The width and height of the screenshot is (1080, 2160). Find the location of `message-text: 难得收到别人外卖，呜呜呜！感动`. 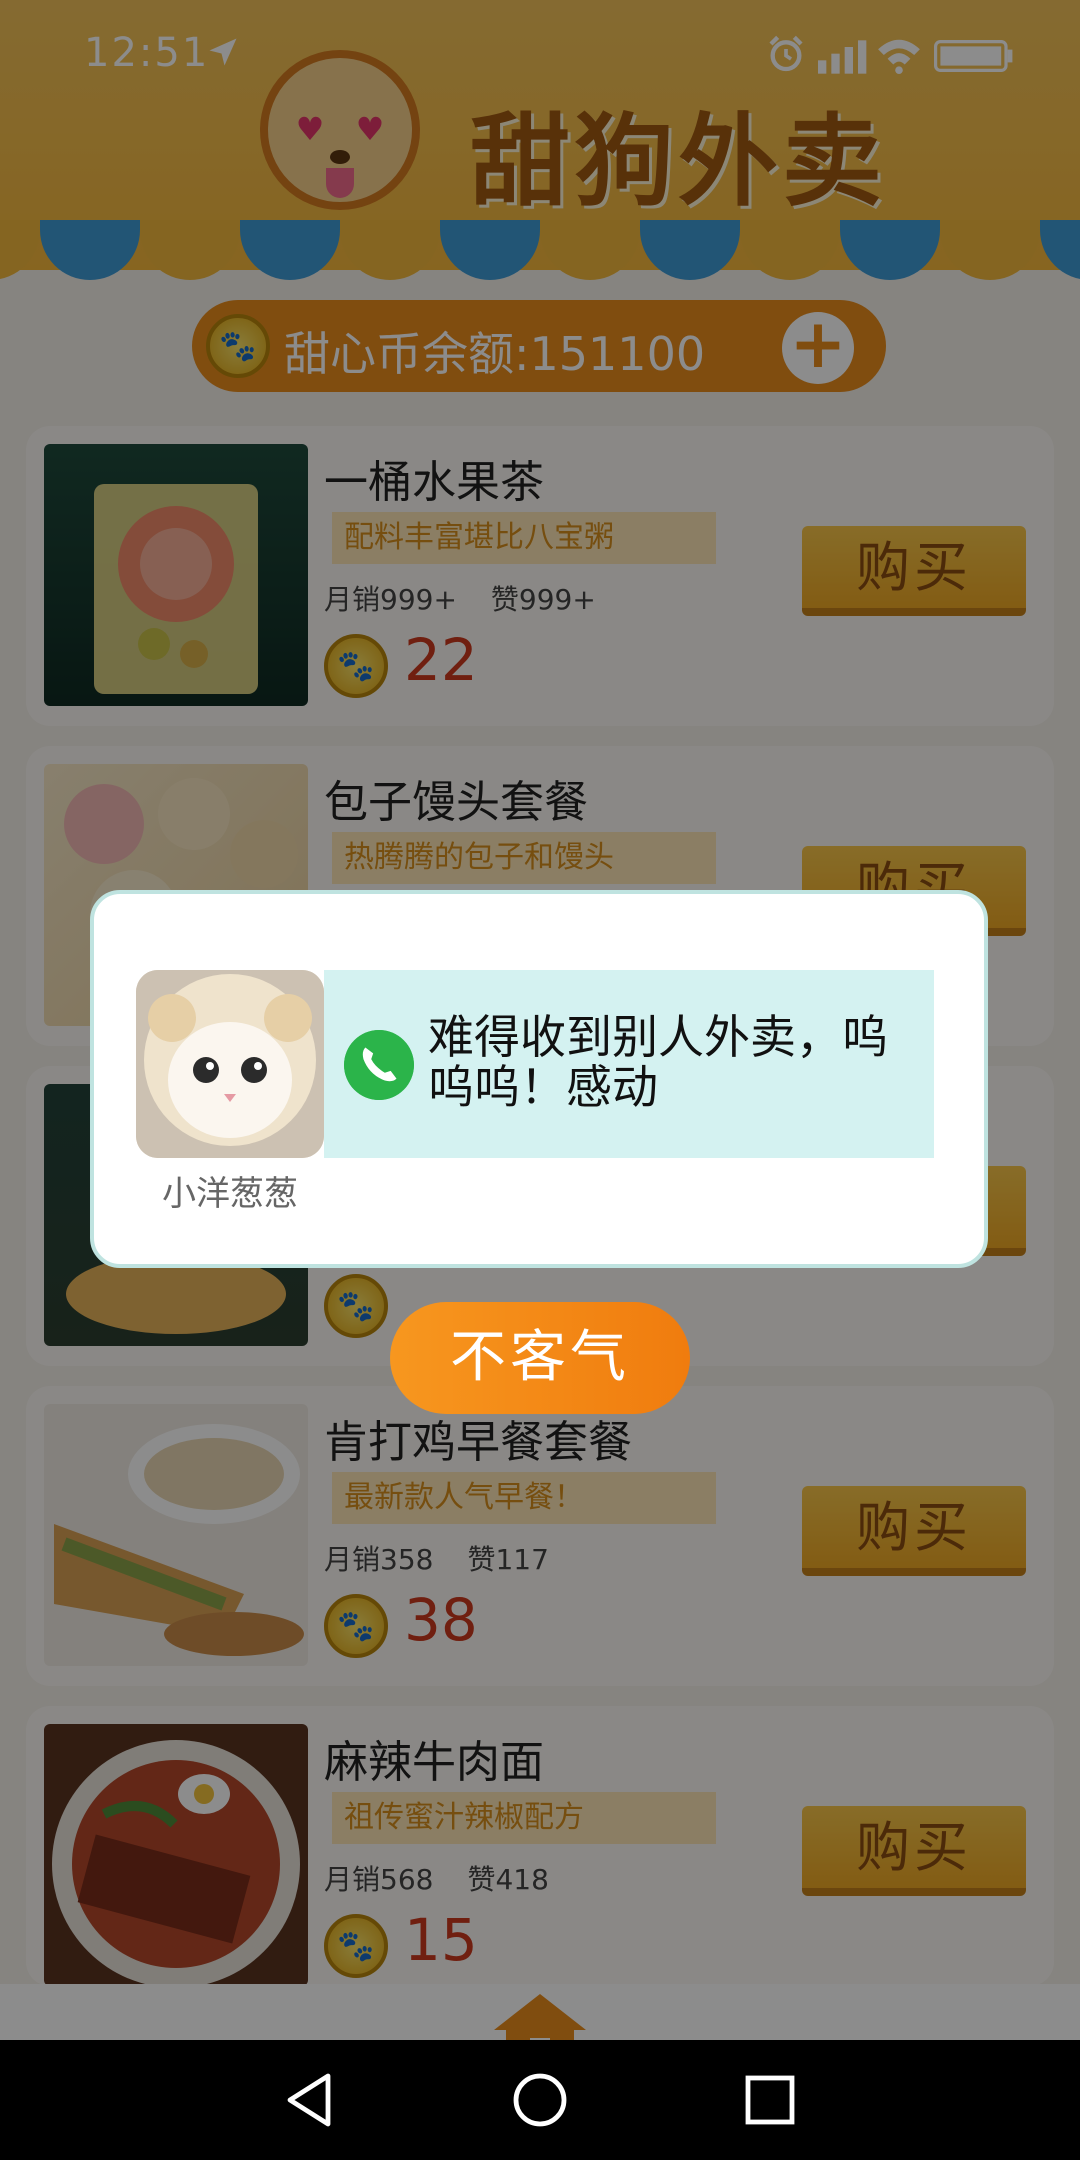

message-text: 难得收到别人外卖，呜呜呜！感动 is located at coordinates (658, 1062).